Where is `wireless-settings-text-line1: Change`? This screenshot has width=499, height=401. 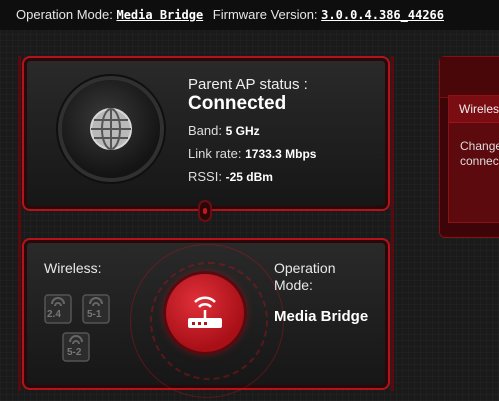
wireless-settings-text-line1: Change is located at coordinates (479, 146).